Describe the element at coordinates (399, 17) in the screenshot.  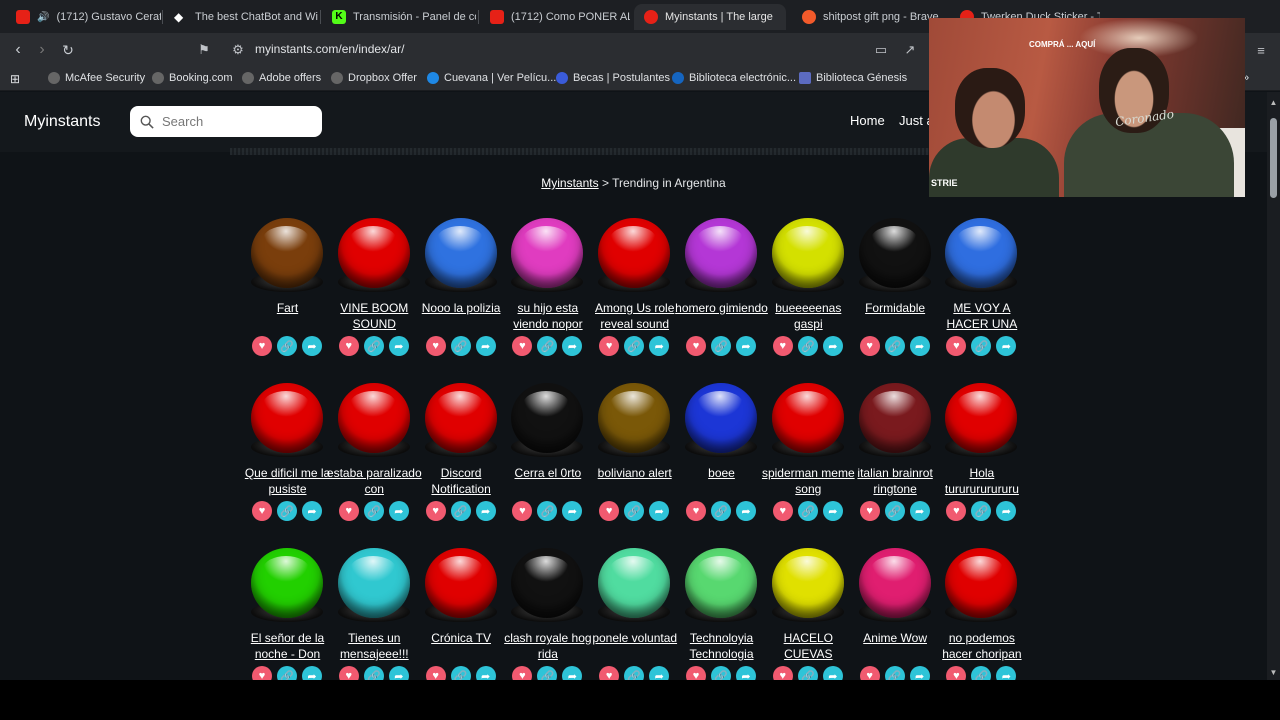
I see `tab-kick-panel: K Transmisión - Panel de cor` at that location.